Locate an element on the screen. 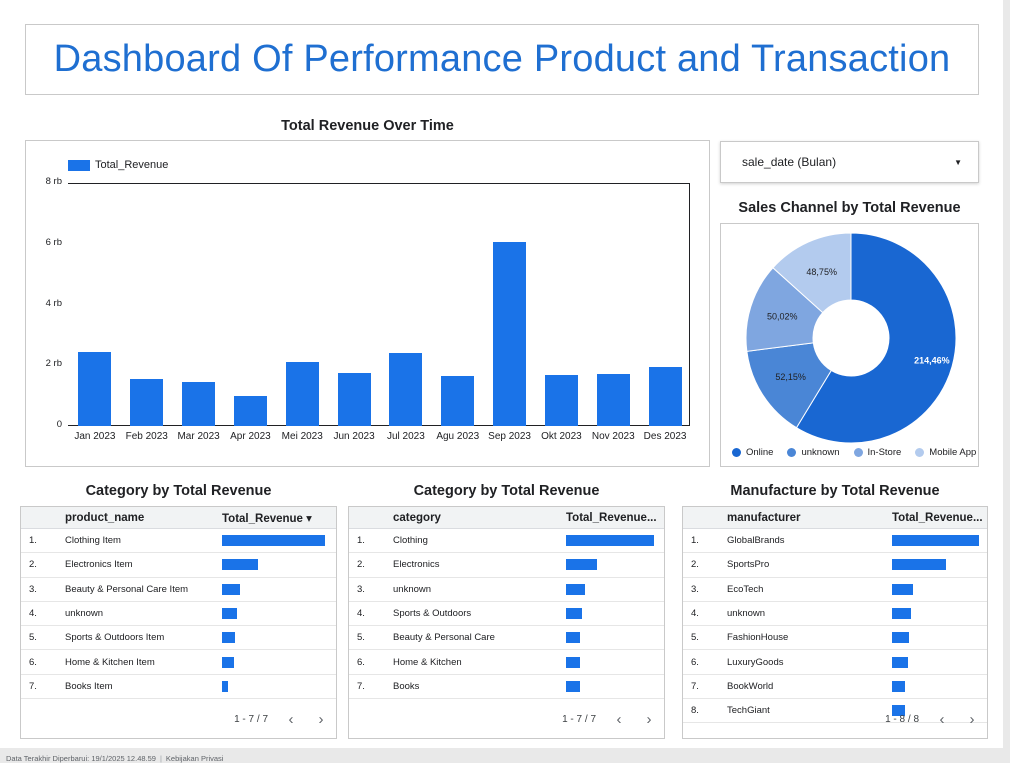 The width and height of the screenshot is (1010, 763). row-index: 6. is located at coordinates (33, 662).